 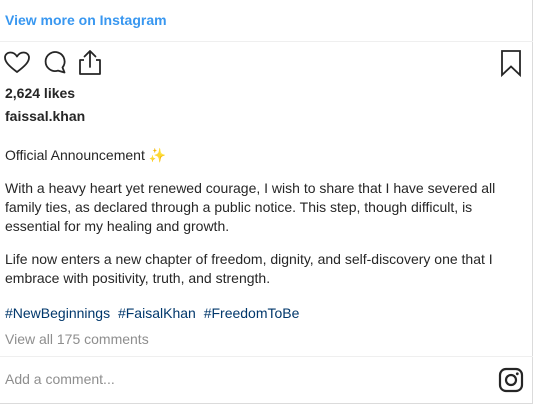 What do you see at coordinates (45, 116) in the screenshot?
I see `post-author-username: faissal.khan` at bounding box center [45, 116].